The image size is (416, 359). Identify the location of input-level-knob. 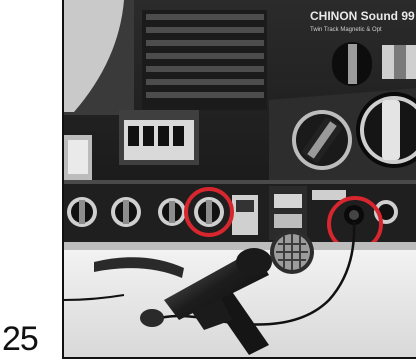
(209, 212).